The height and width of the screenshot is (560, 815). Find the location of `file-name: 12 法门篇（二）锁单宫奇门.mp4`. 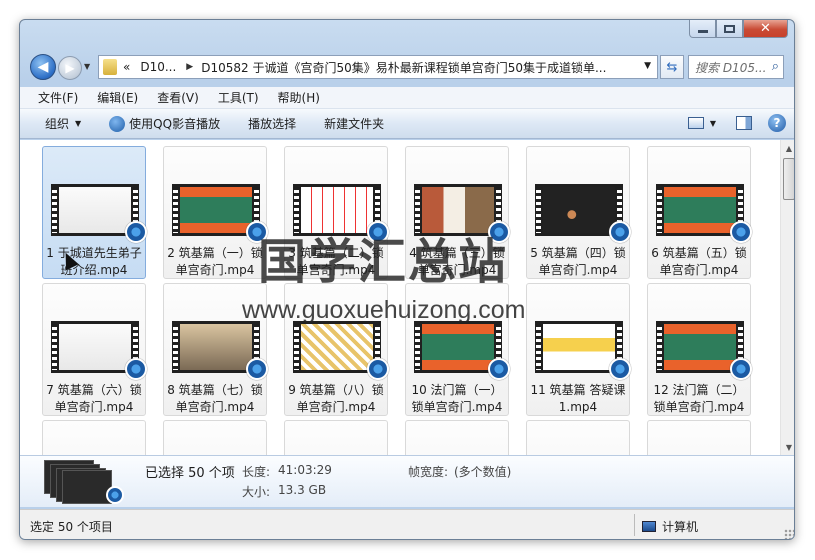

file-name: 12 法门篇（二）锁单宫奇门.mp4 is located at coordinates (699, 398).